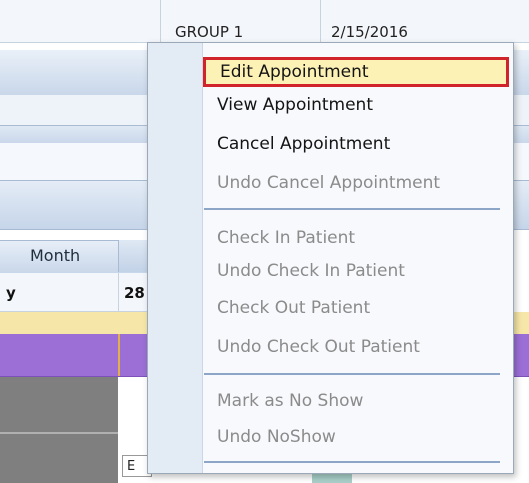  I want to click on group-value: GROUP 1, so click(209, 32).